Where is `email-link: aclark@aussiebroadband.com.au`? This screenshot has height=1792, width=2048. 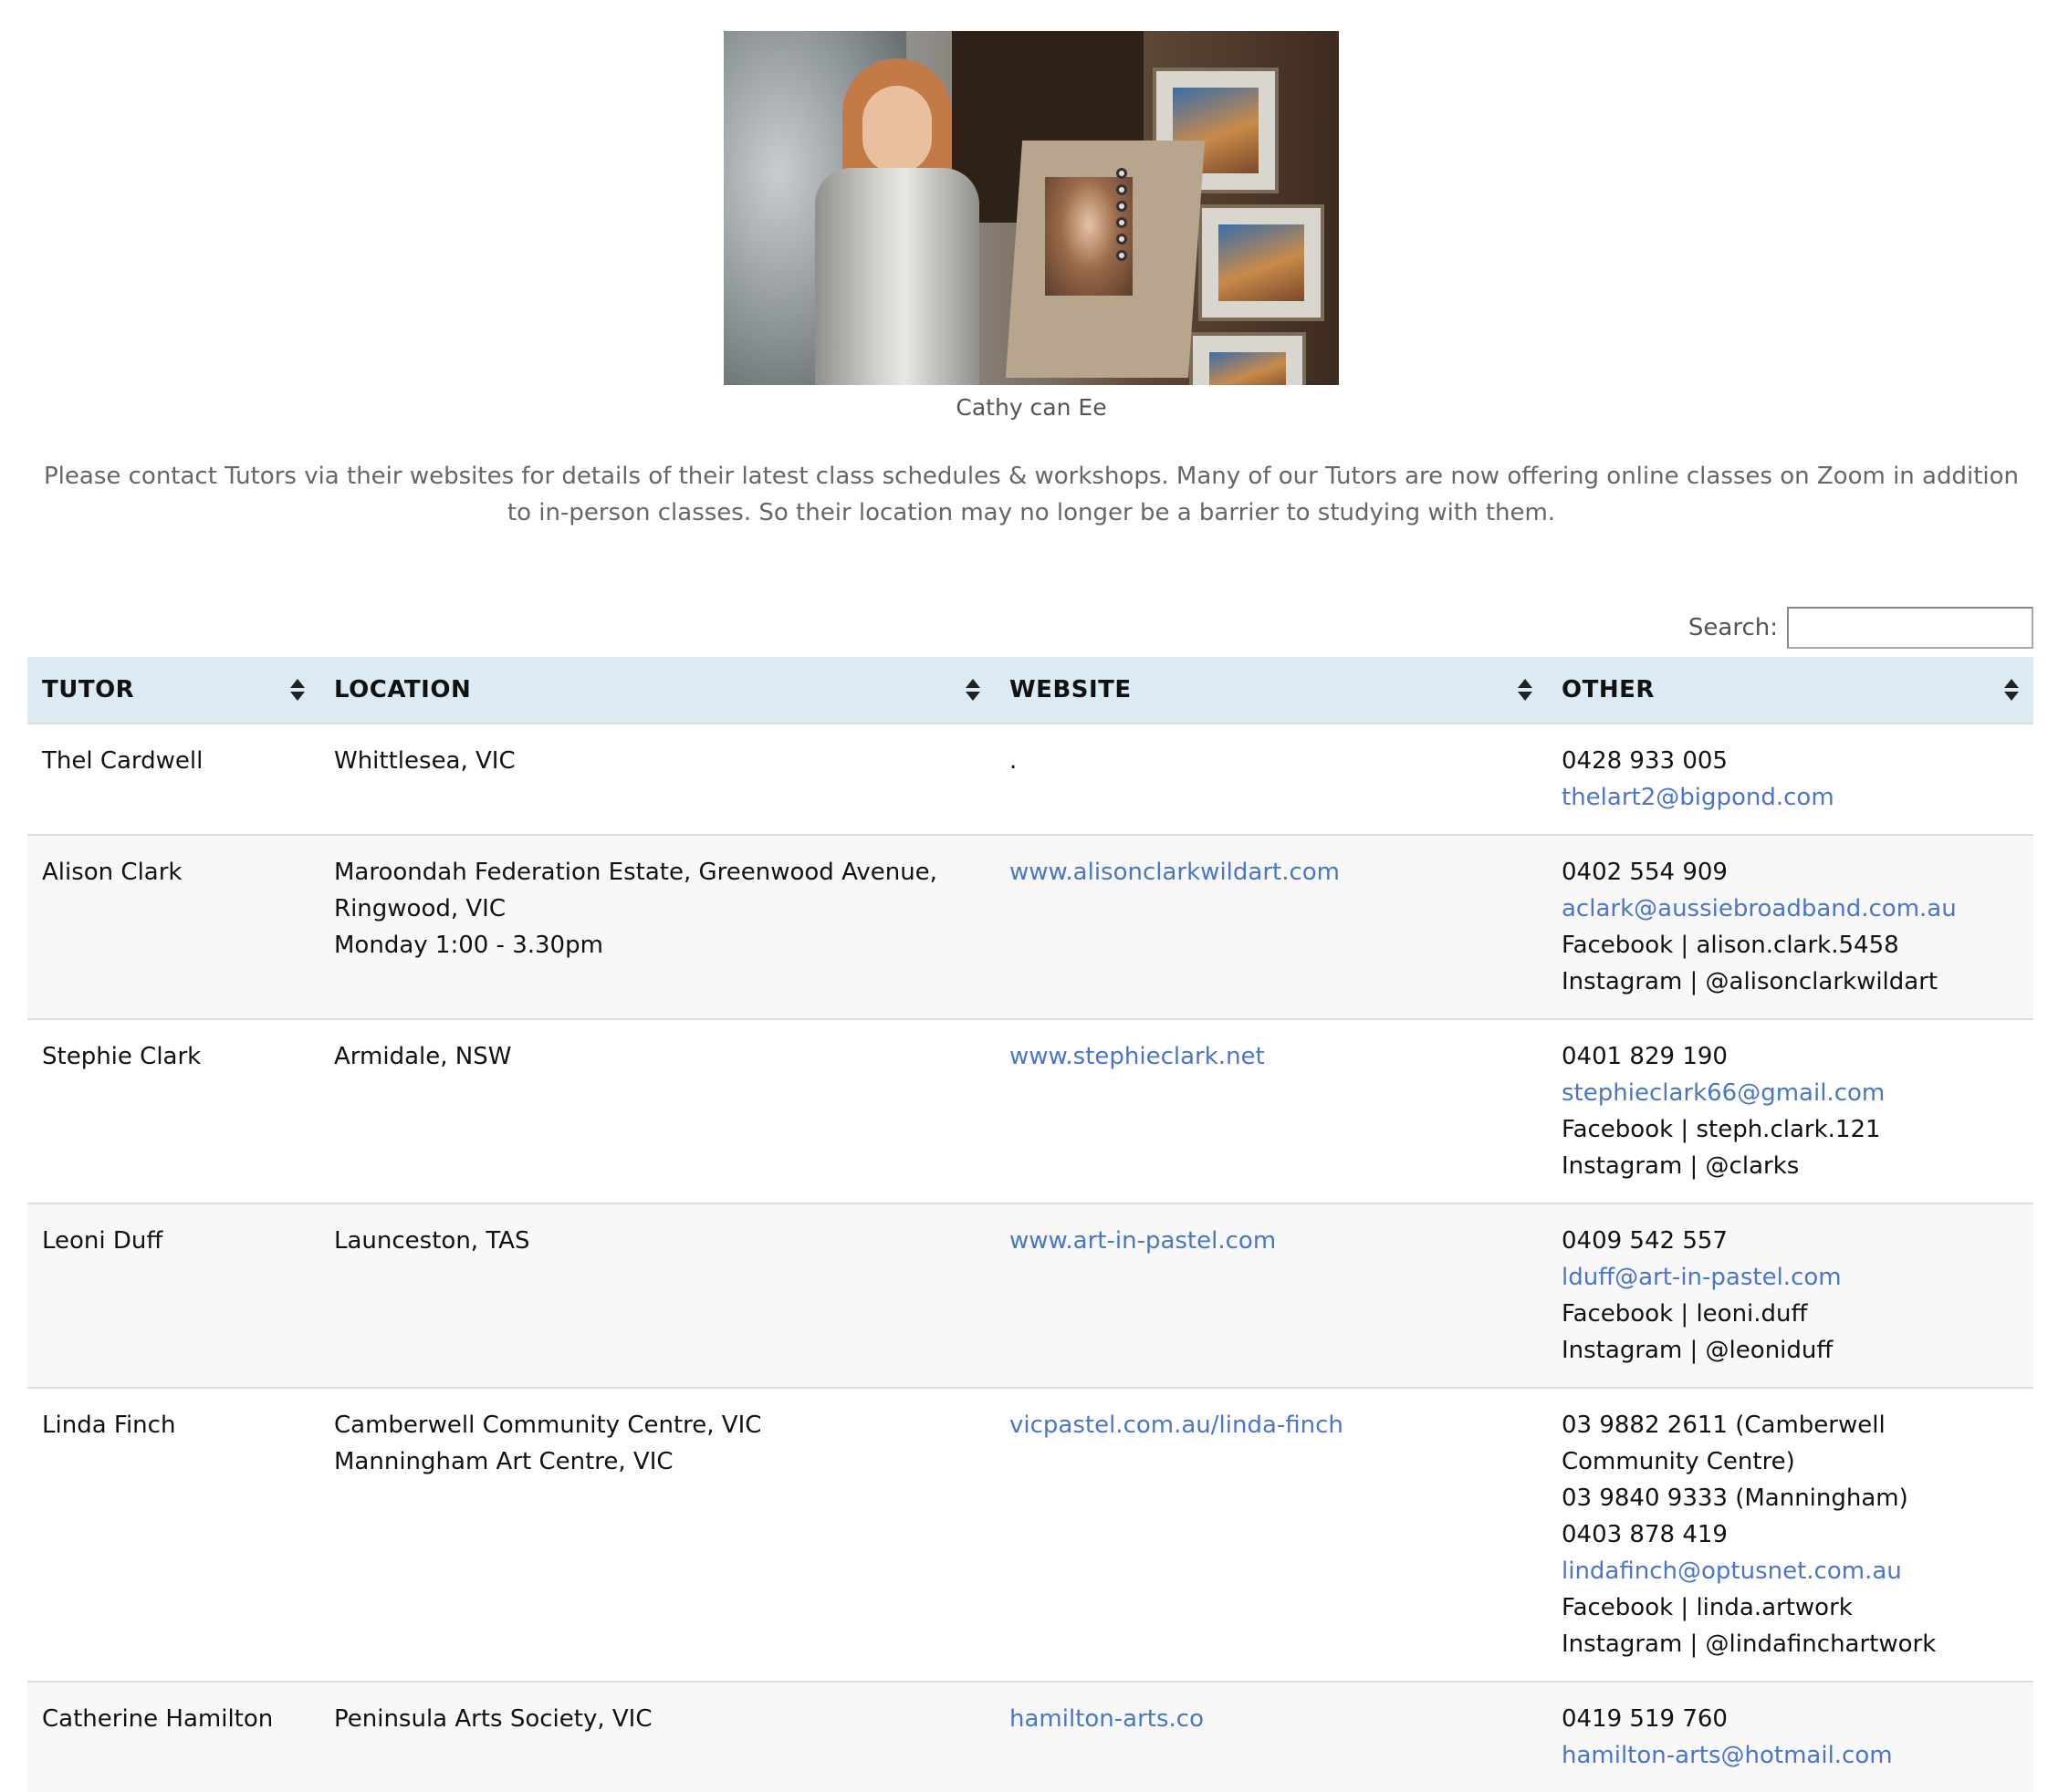
email-link: aclark@aussiebroadband.com.au is located at coordinates (1790, 909).